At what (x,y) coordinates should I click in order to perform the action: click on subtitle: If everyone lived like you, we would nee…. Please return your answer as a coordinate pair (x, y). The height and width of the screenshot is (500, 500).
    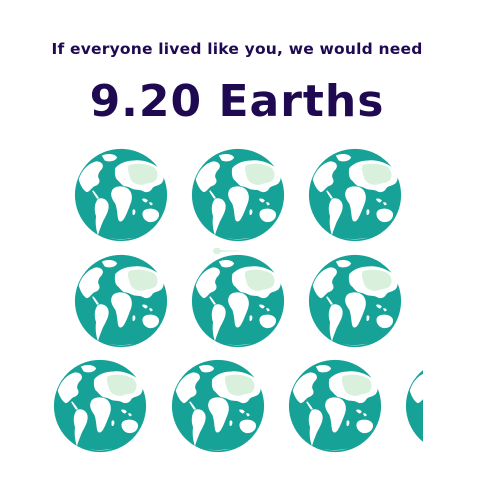
    Looking at the image, I should click on (237, 49).